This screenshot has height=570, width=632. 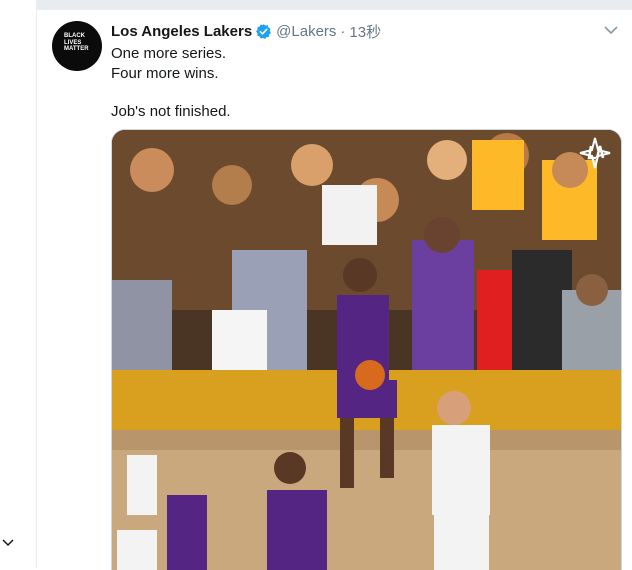 I want to click on author-handle: @Lakers, so click(x=306, y=31).